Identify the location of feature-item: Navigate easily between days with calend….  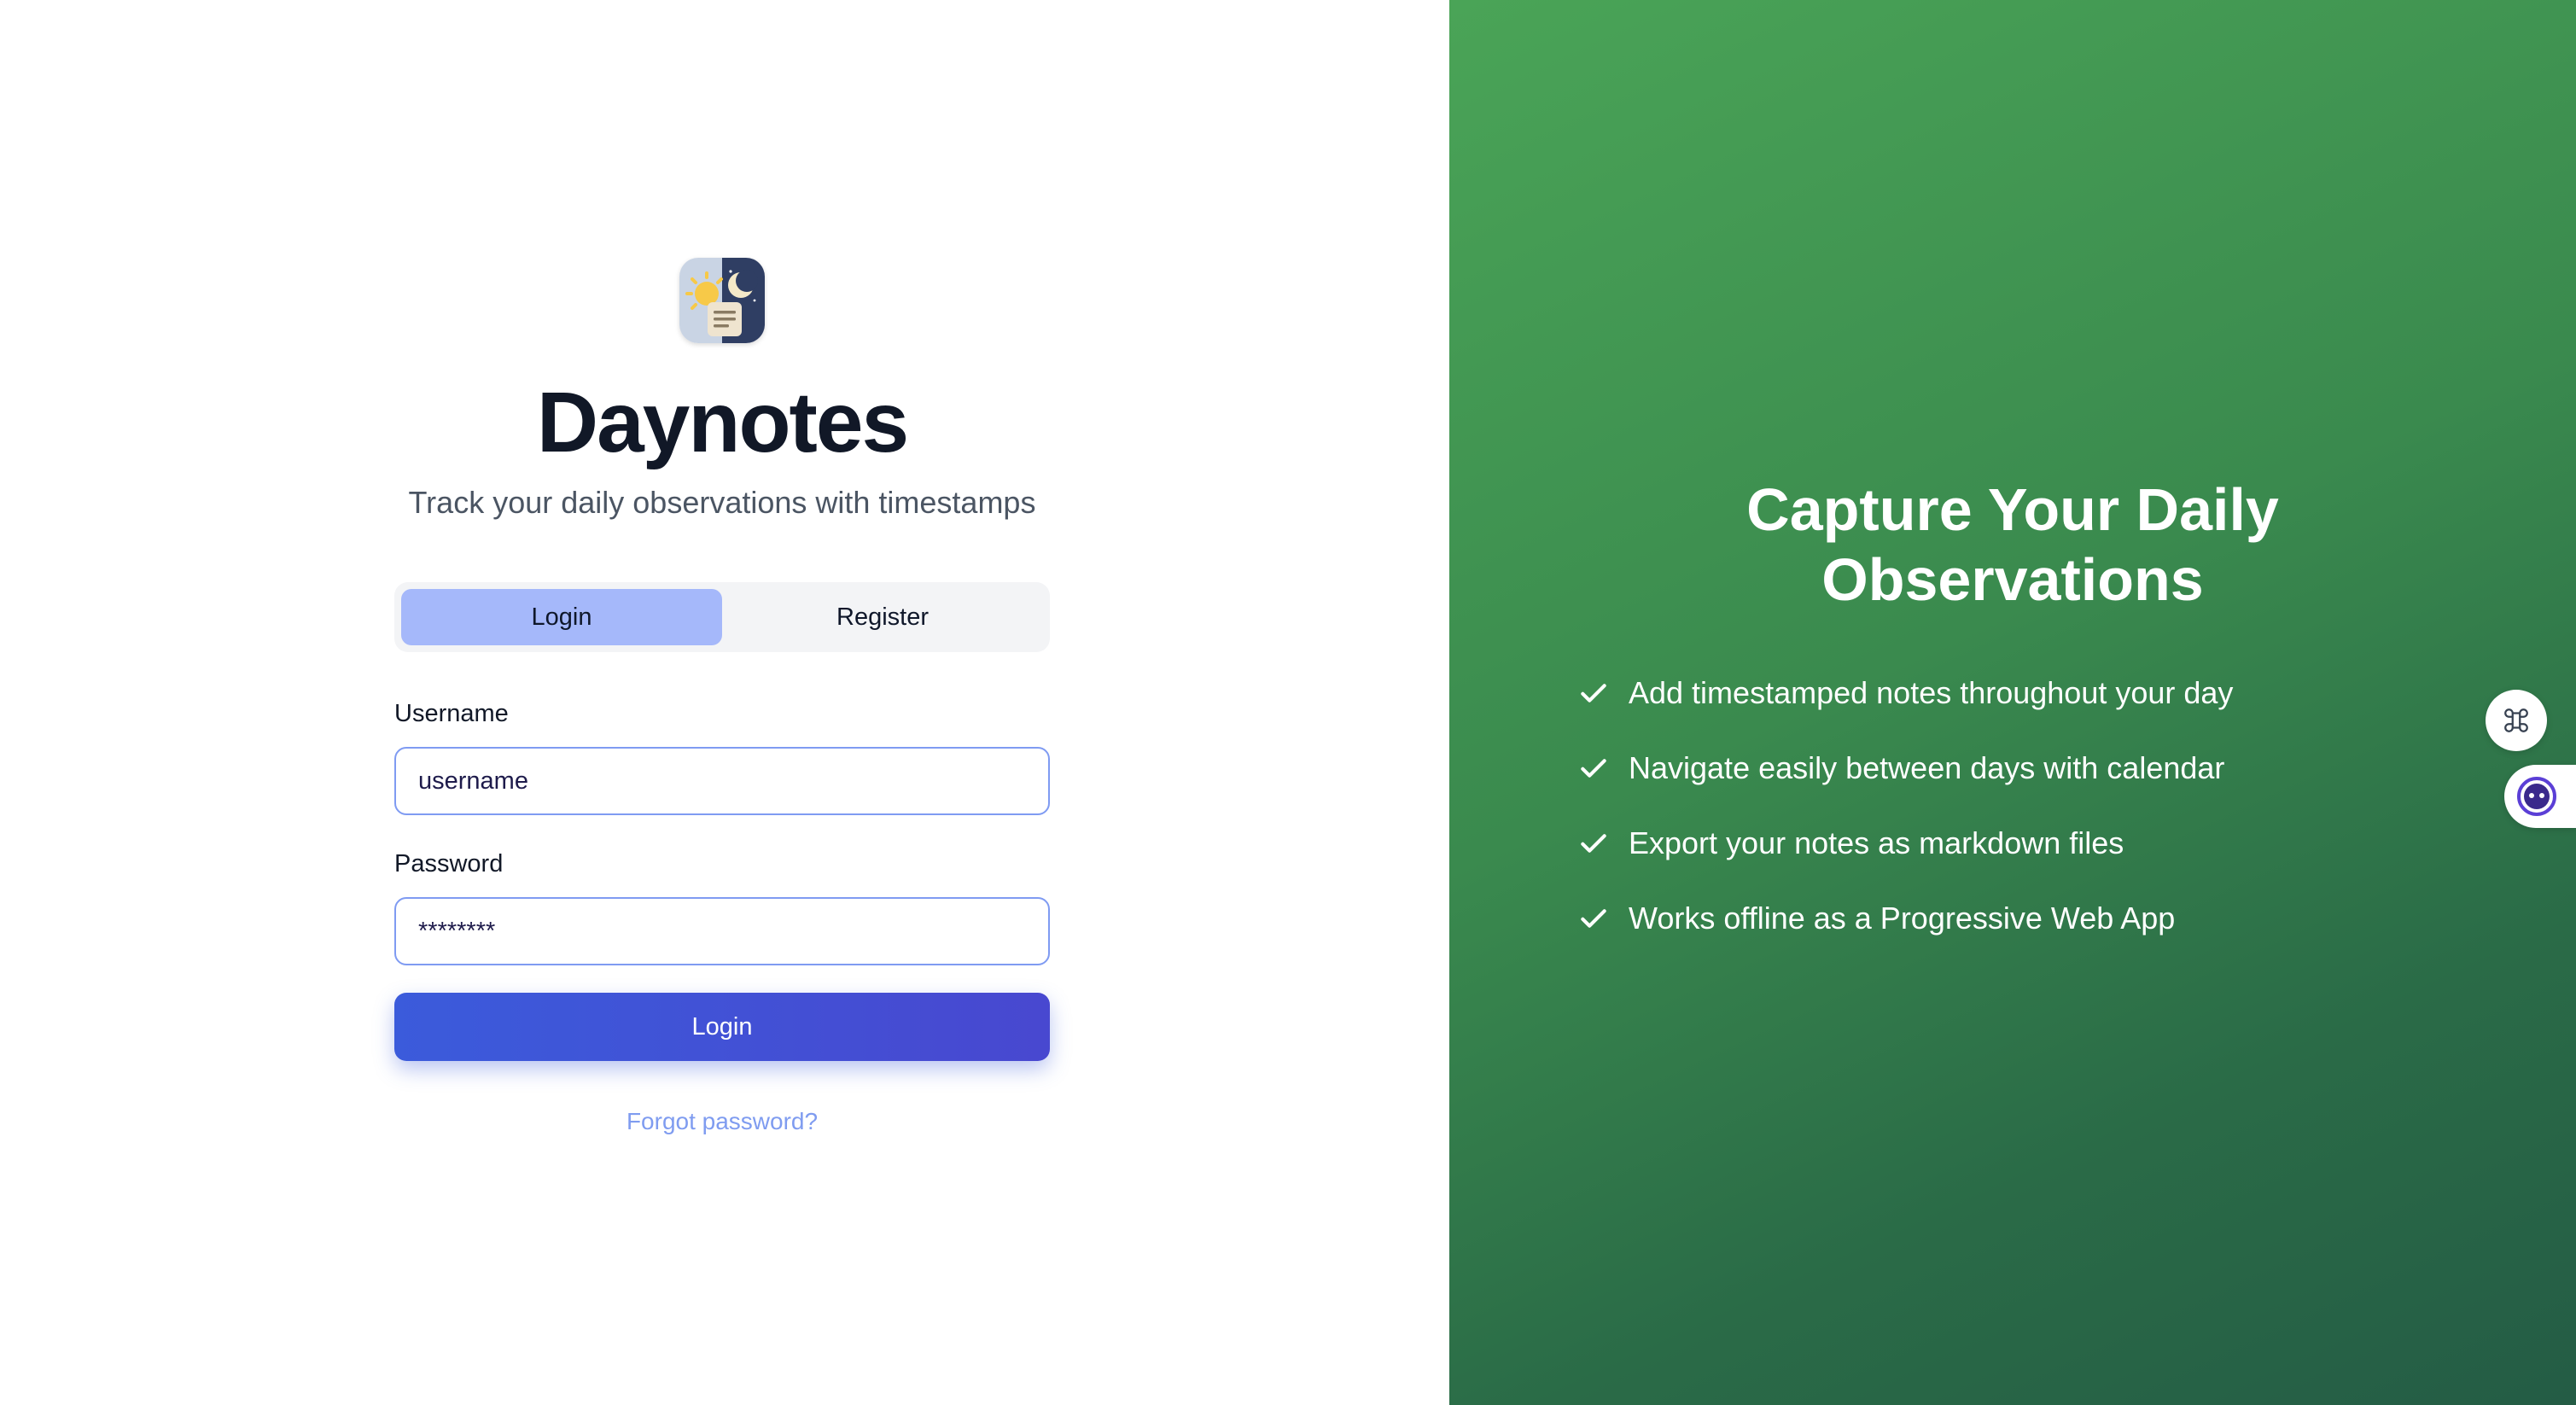
(1905, 768).